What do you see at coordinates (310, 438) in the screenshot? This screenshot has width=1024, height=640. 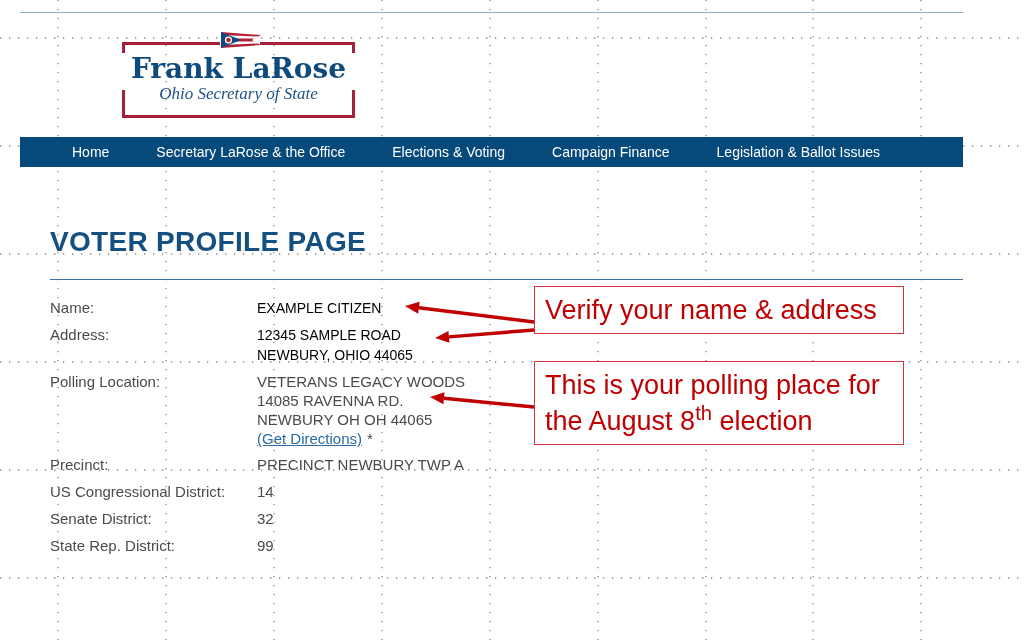 I see `directions-link: (Get Directions)` at bounding box center [310, 438].